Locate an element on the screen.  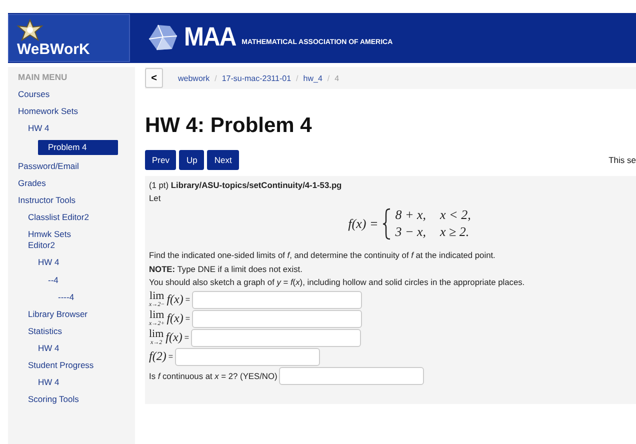
sidebar-item: Password/Email is located at coordinates (53, 166).